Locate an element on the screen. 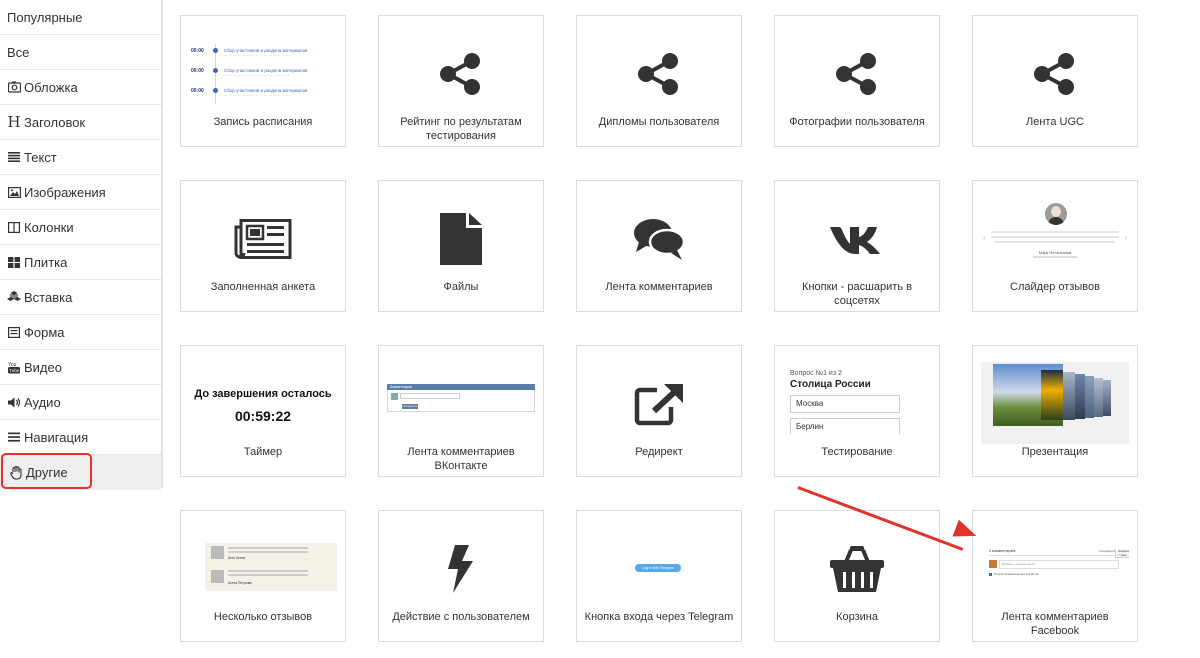  sidebar-item-label: Аудио is located at coordinates (42, 402).